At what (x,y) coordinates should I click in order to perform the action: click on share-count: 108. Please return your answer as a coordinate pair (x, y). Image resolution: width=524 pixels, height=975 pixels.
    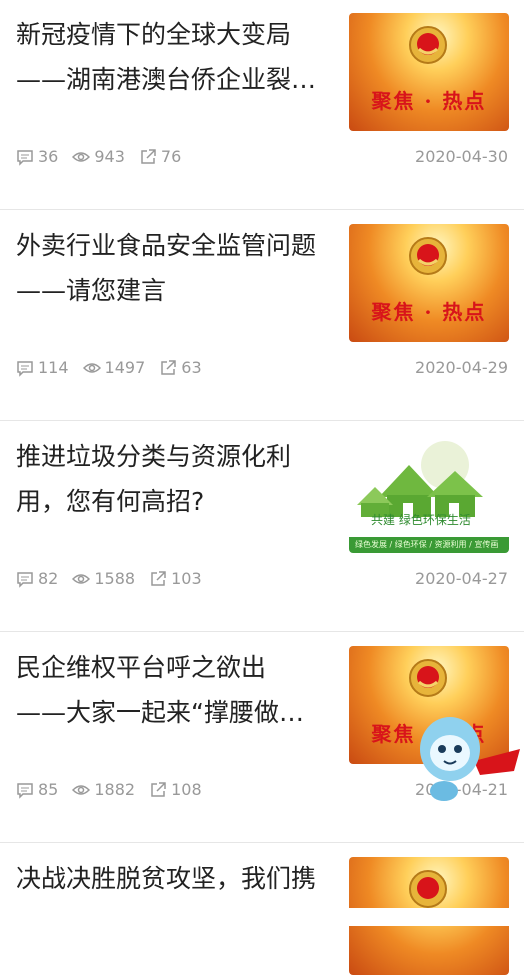
    Looking at the image, I should click on (175, 789).